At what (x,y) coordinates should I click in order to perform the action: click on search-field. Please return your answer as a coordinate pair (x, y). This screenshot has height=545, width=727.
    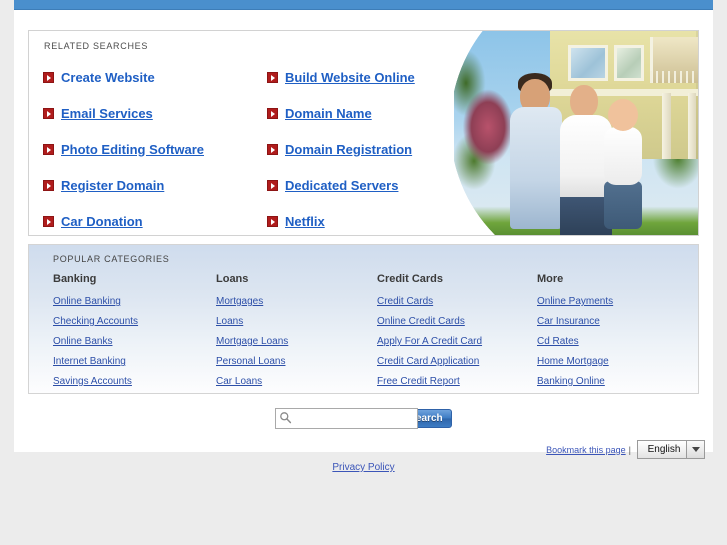
    Looking at the image, I should click on (346, 418).